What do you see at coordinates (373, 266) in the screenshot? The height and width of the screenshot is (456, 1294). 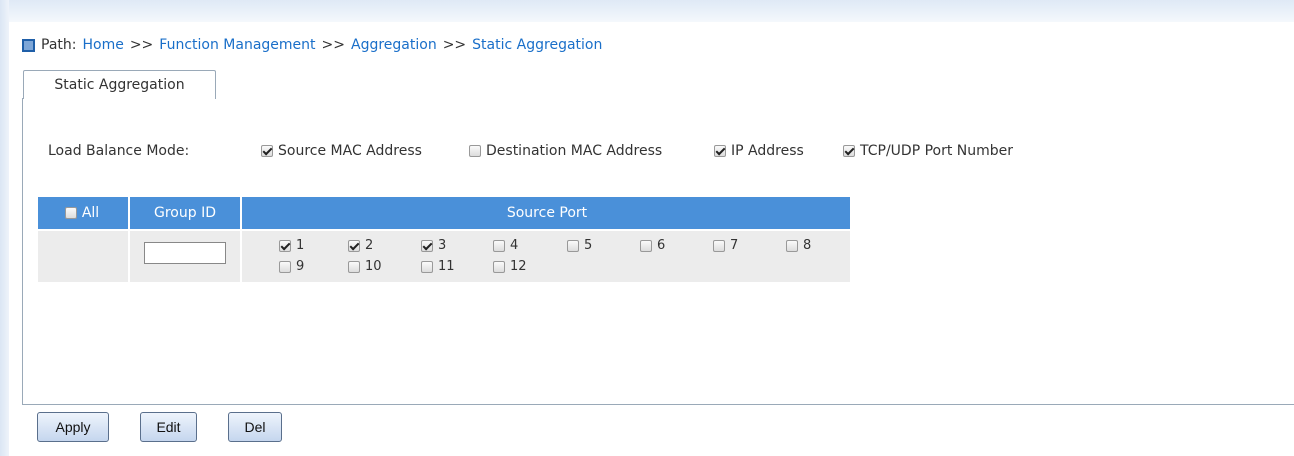 I see `port-label: 10` at bounding box center [373, 266].